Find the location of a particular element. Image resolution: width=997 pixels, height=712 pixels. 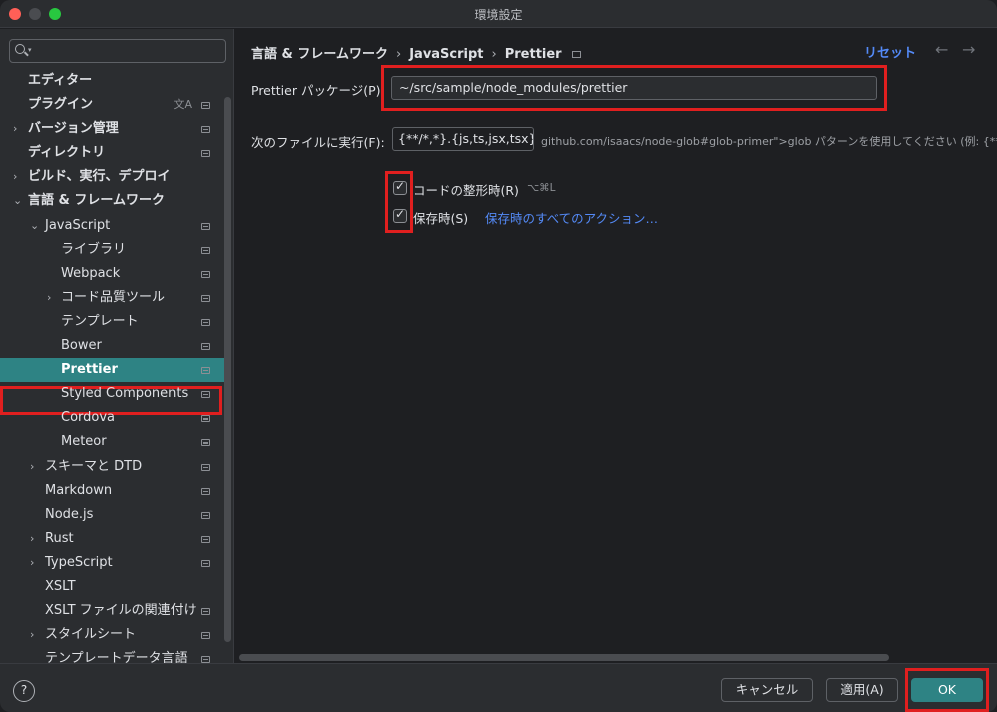

cancel-button: キャンセル is located at coordinates (767, 690).